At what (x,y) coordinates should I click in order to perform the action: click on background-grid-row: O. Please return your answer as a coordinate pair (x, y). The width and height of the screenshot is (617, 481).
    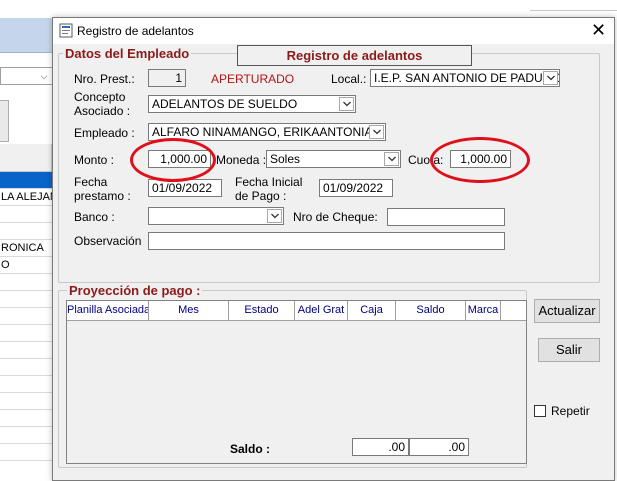
    Looking at the image, I should click on (26, 265).